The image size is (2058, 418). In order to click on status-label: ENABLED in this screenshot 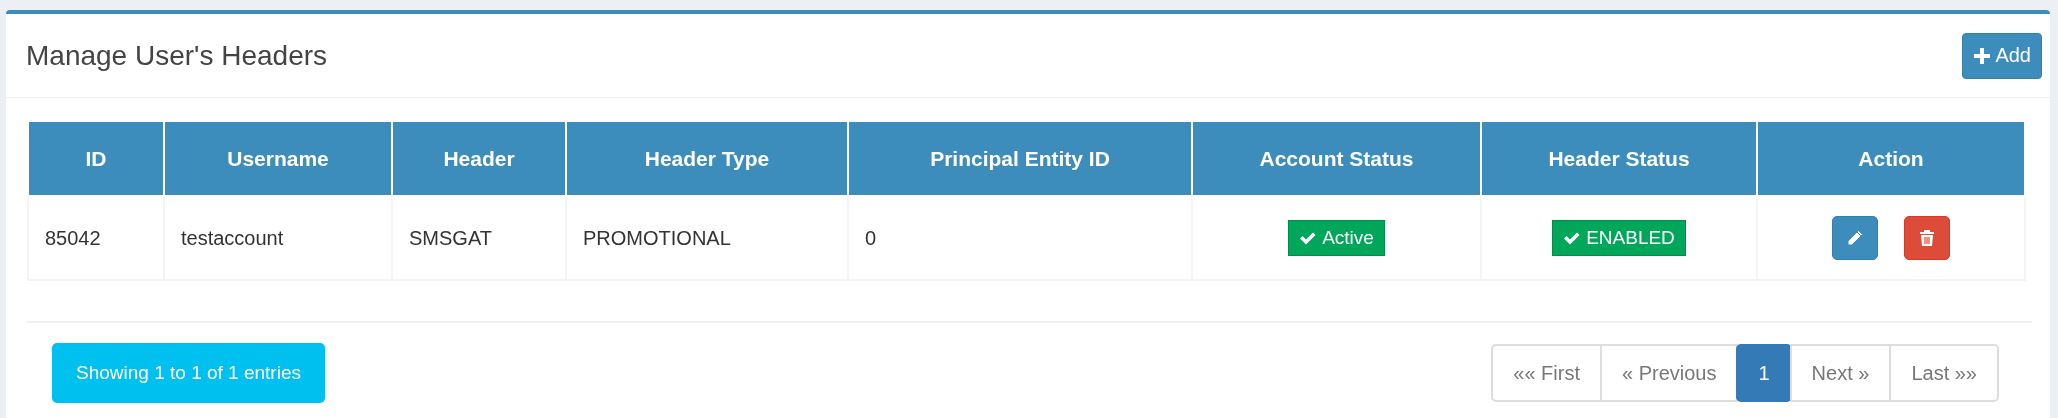, I will do `click(1630, 238)`.